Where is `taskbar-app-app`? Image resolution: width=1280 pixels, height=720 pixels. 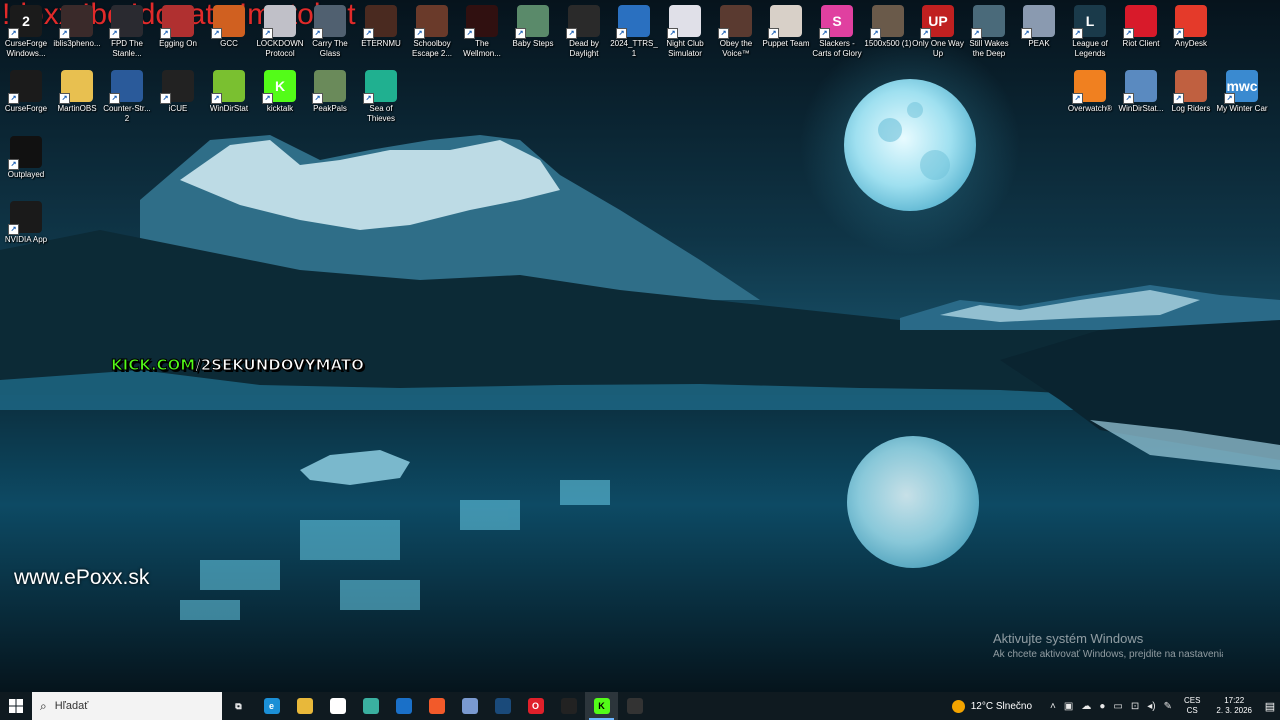
taskbar-app-app is located at coordinates (469, 706).